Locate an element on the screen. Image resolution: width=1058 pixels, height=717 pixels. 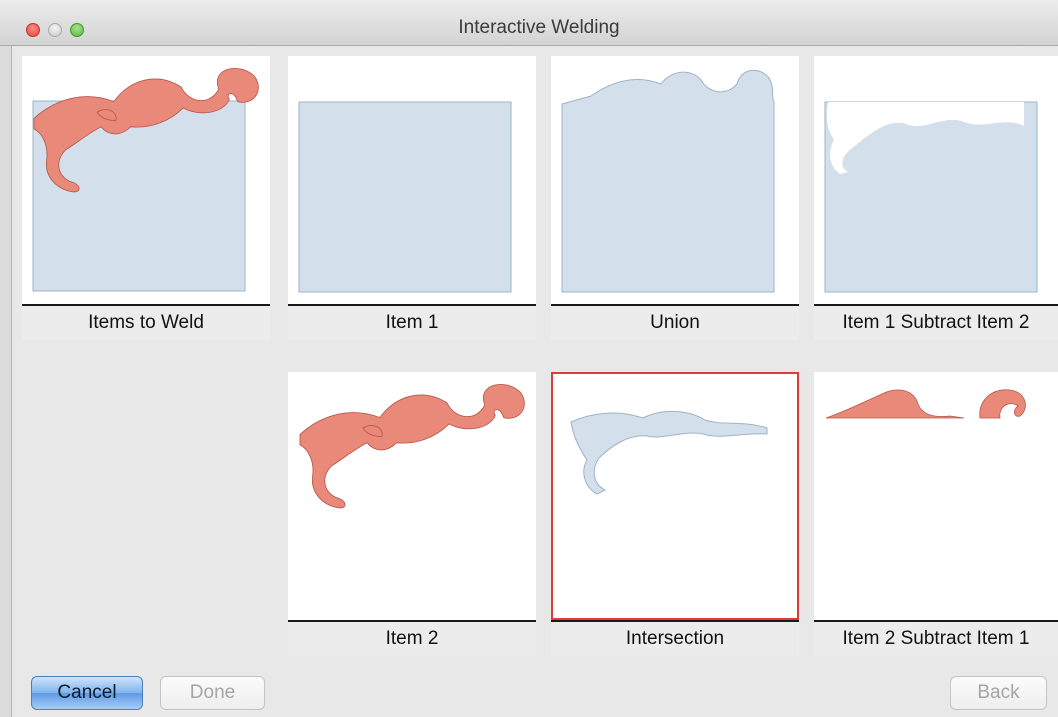
back-button: Back is located at coordinates (998, 693).